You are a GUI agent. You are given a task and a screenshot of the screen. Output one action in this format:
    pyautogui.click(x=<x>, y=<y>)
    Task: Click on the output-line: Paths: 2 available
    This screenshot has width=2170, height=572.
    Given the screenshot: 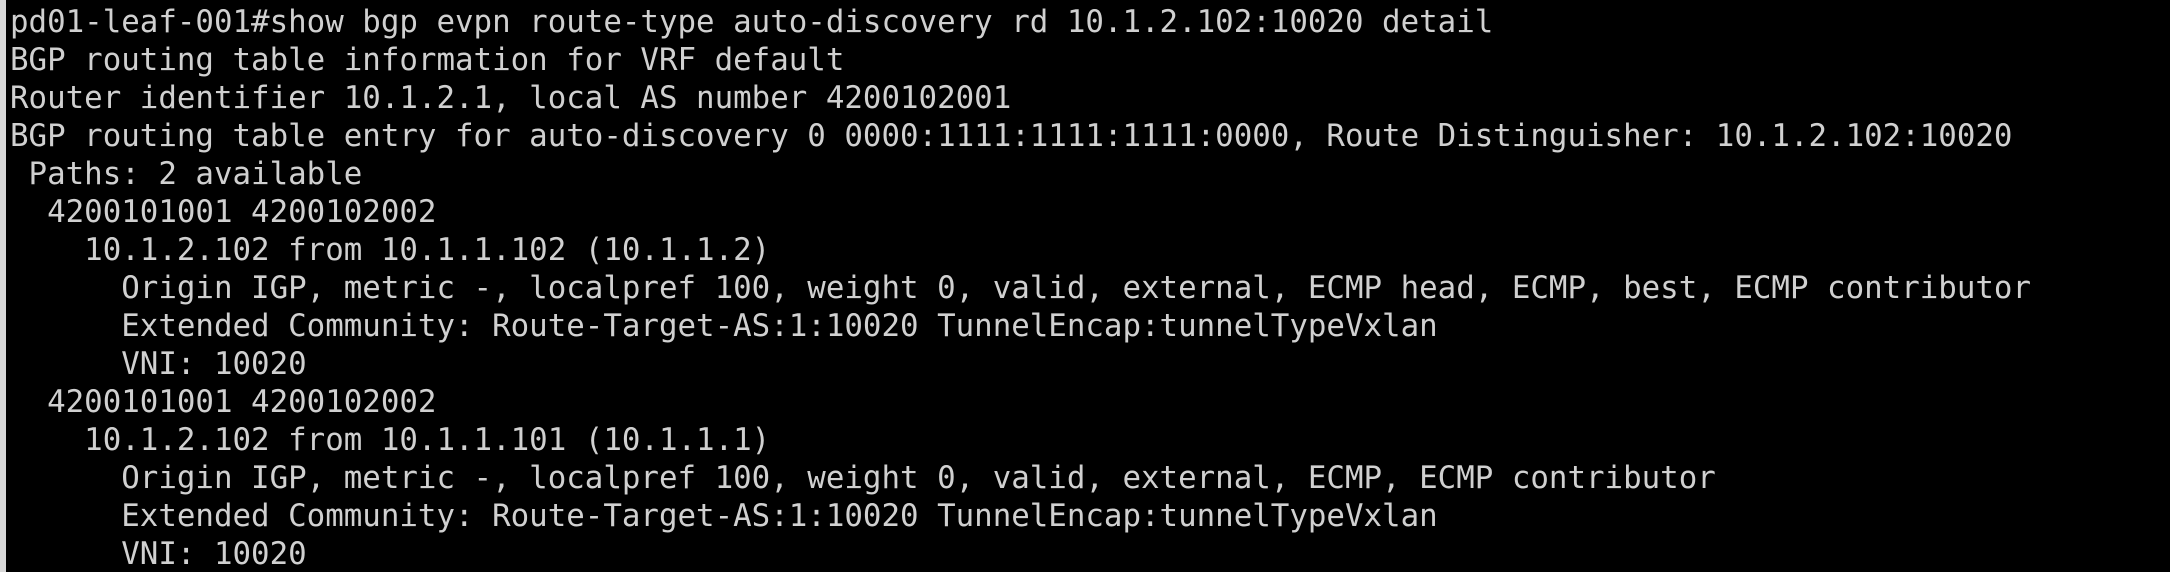 What is the action you would take?
    pyautogui.click(x=186, y=174)
    